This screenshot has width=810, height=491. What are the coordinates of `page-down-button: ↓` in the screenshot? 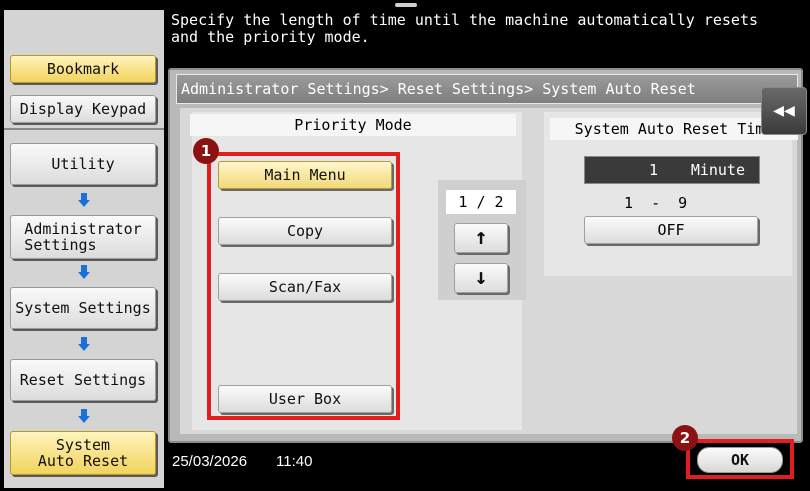 It's located at (481, 278).